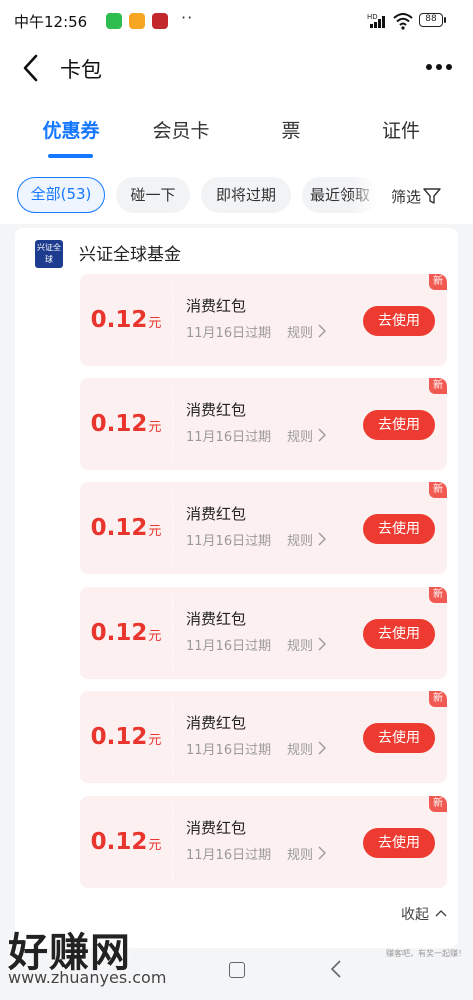 The width and height of the screenshot is (473, 1000). I want to click on active-tab-indicator, so click(70, 156).